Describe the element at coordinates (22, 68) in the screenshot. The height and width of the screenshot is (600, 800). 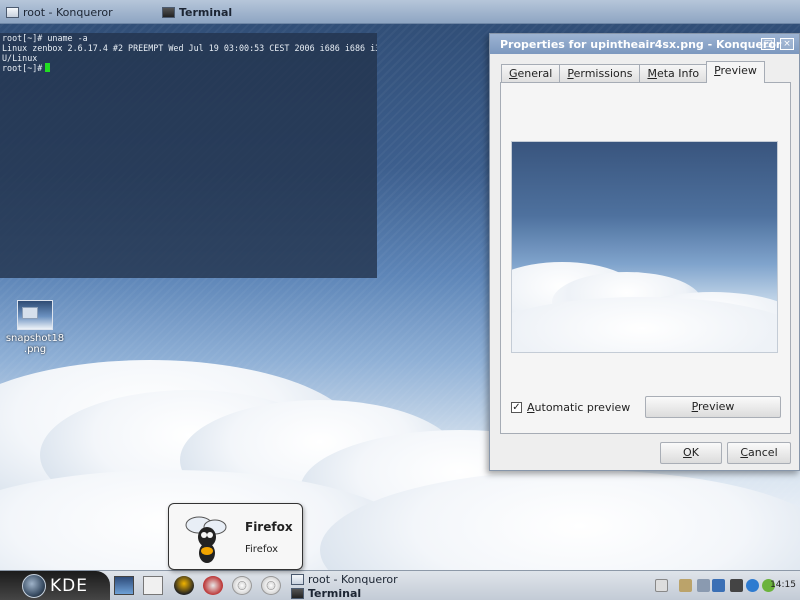
I see `terminal-prompt: root[~]#` at that location.